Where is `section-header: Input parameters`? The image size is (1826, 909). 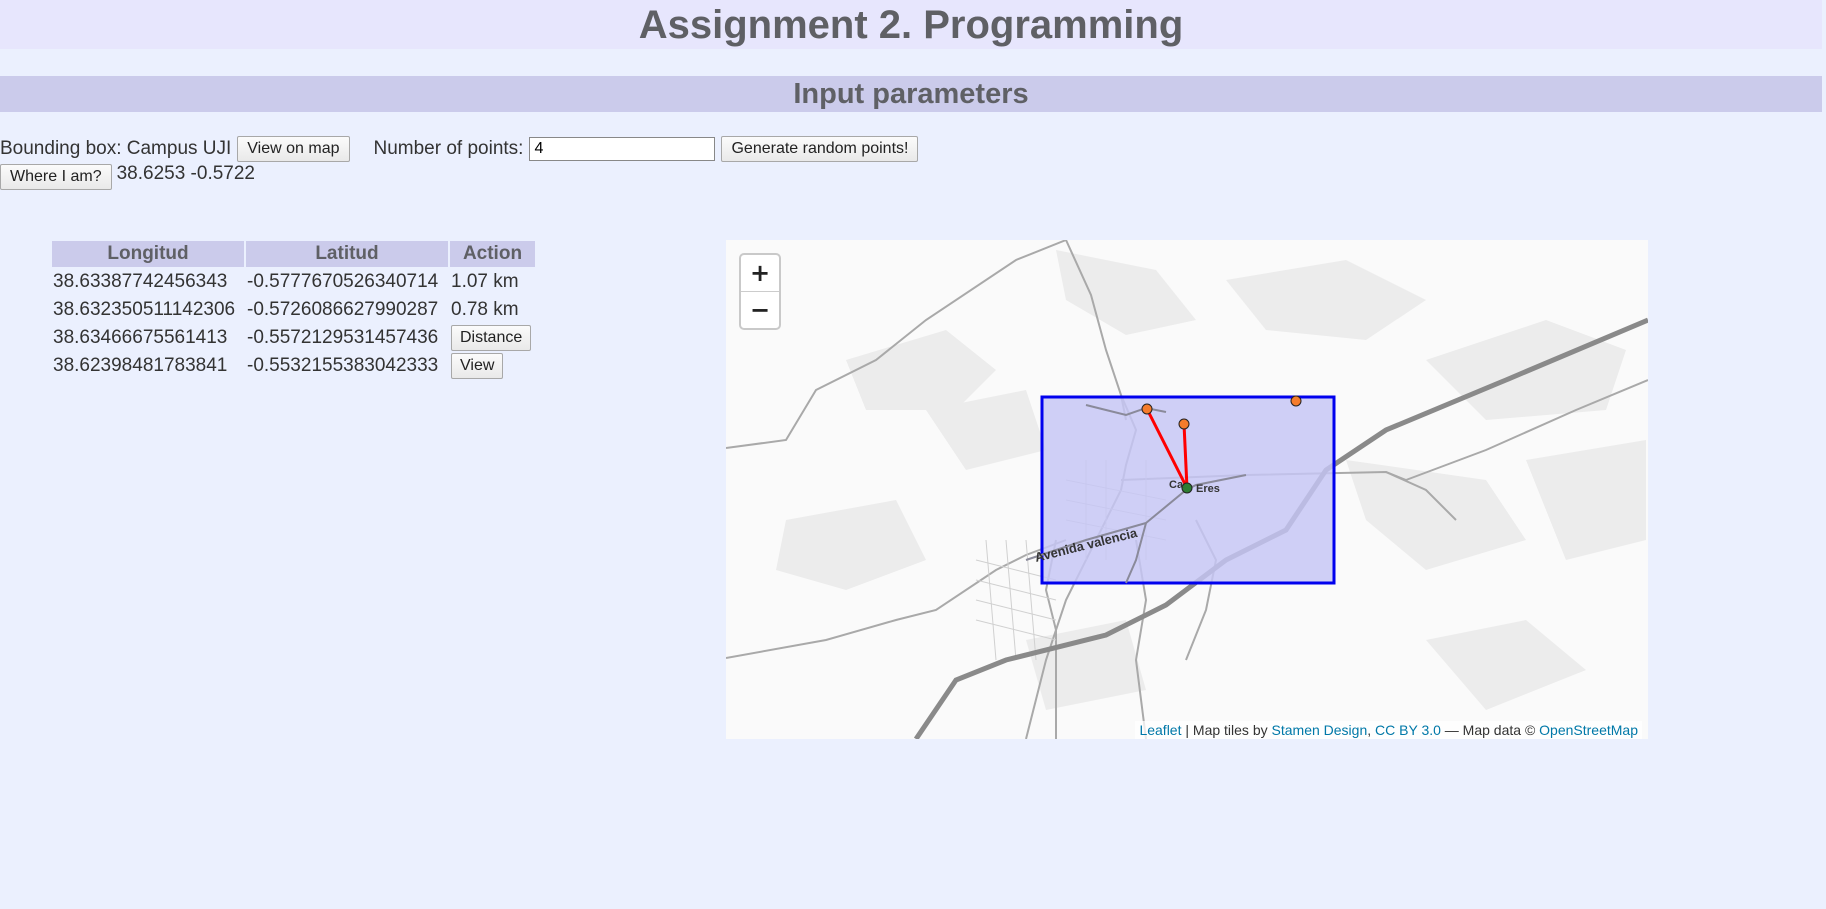 section-header: Input parameters is located at coordinates (911, 94).